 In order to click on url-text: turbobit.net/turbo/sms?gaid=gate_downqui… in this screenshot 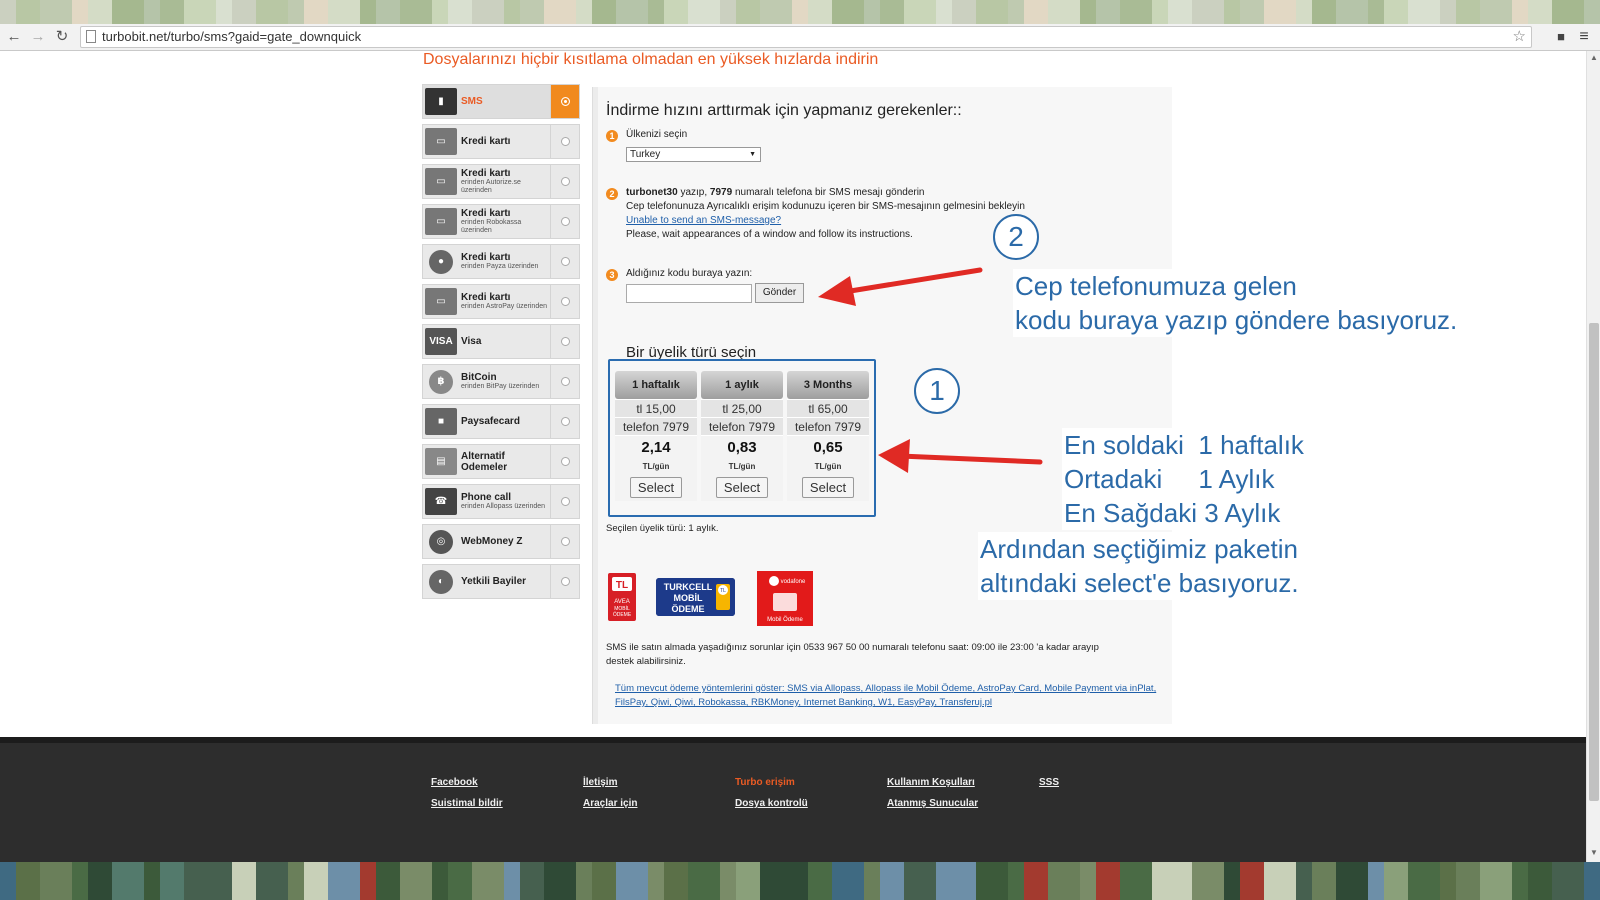, I will do `click(231, 36)`.